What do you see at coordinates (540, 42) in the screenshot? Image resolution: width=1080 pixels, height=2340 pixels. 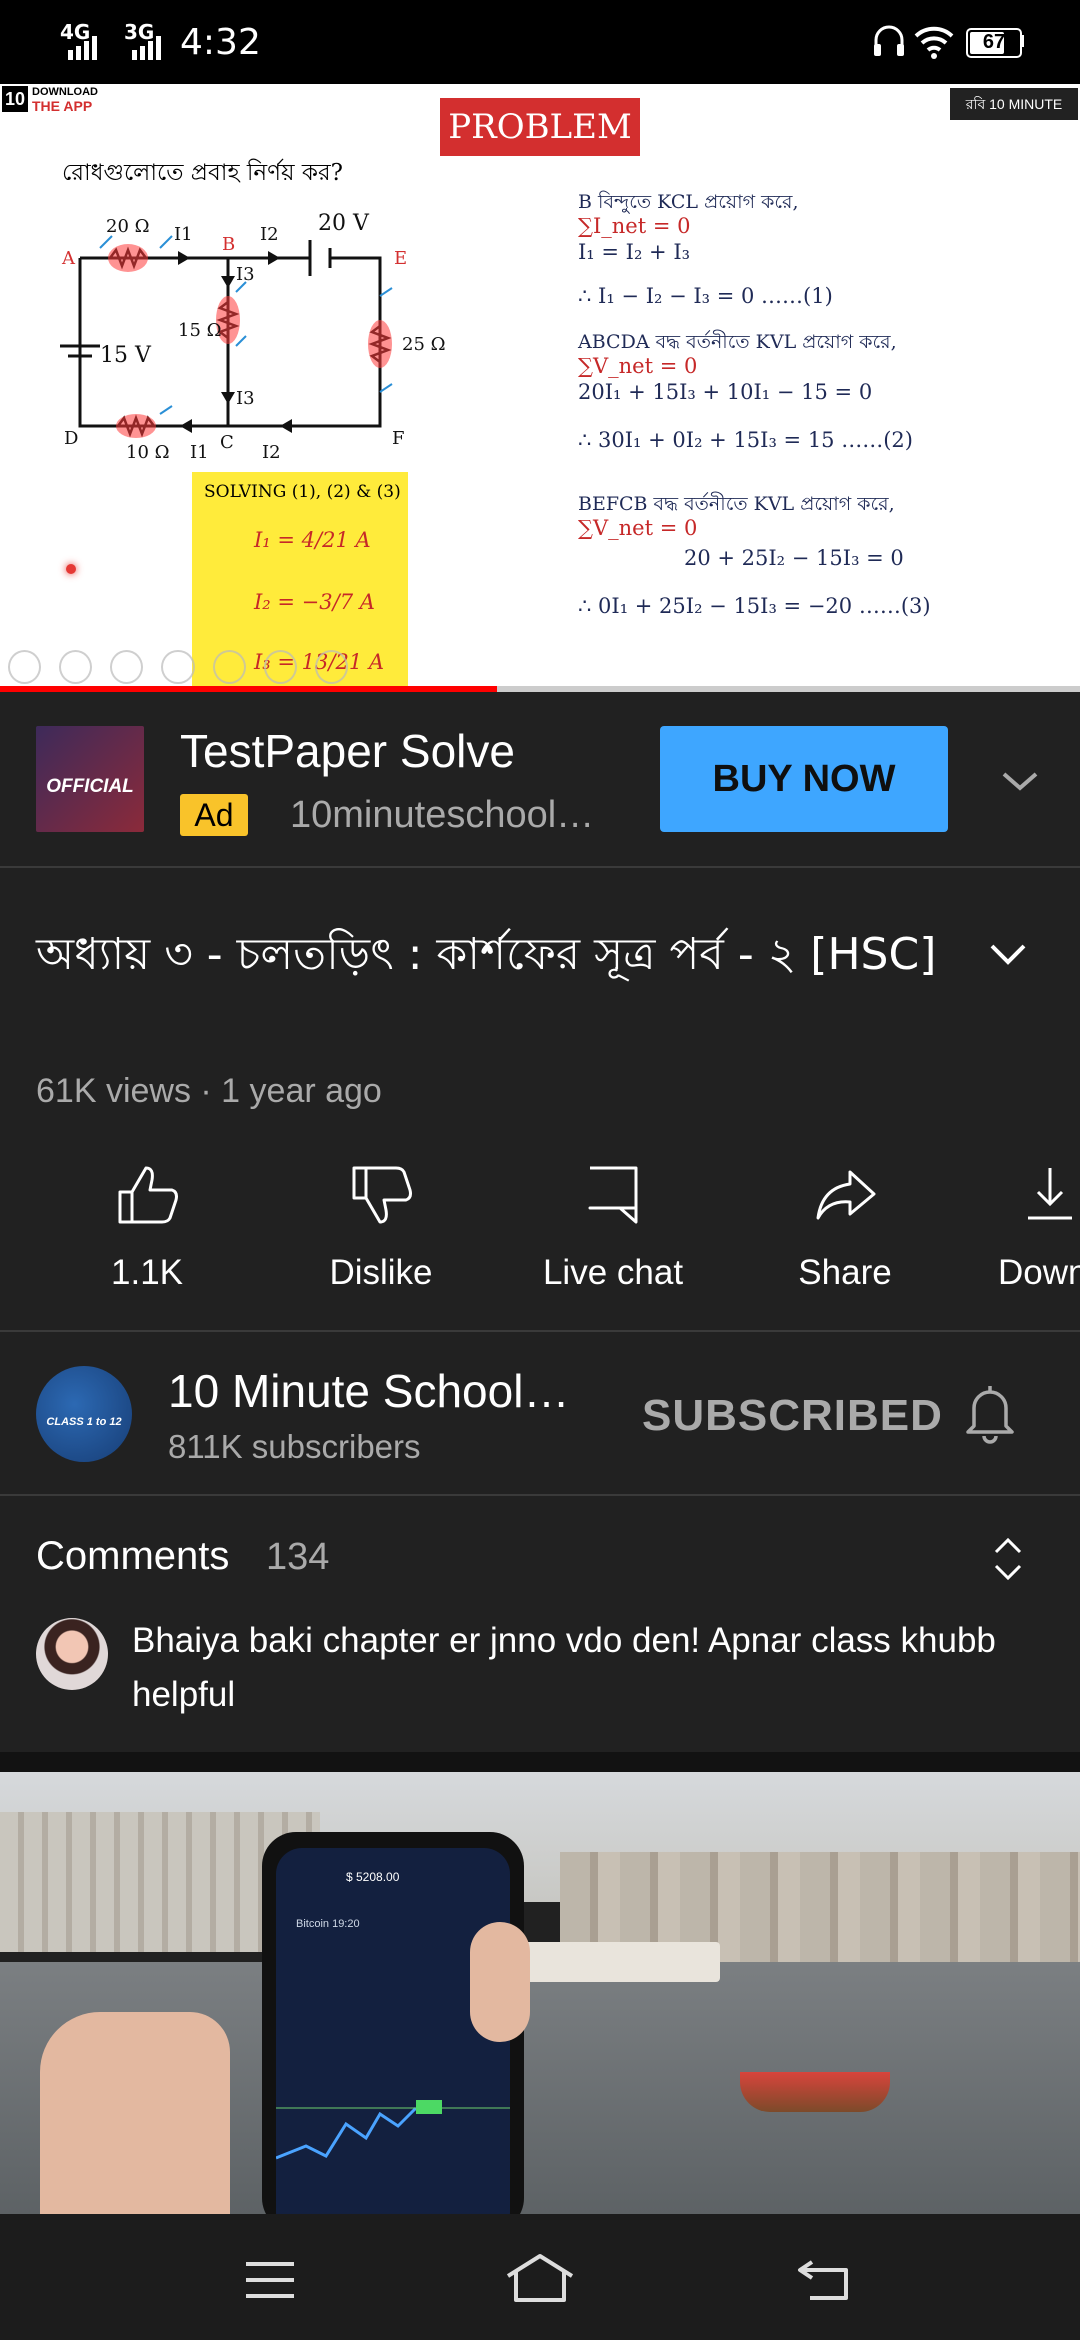 I see `status-bar: 4G 3G 4:32 67` at bounding box center [540, 42].